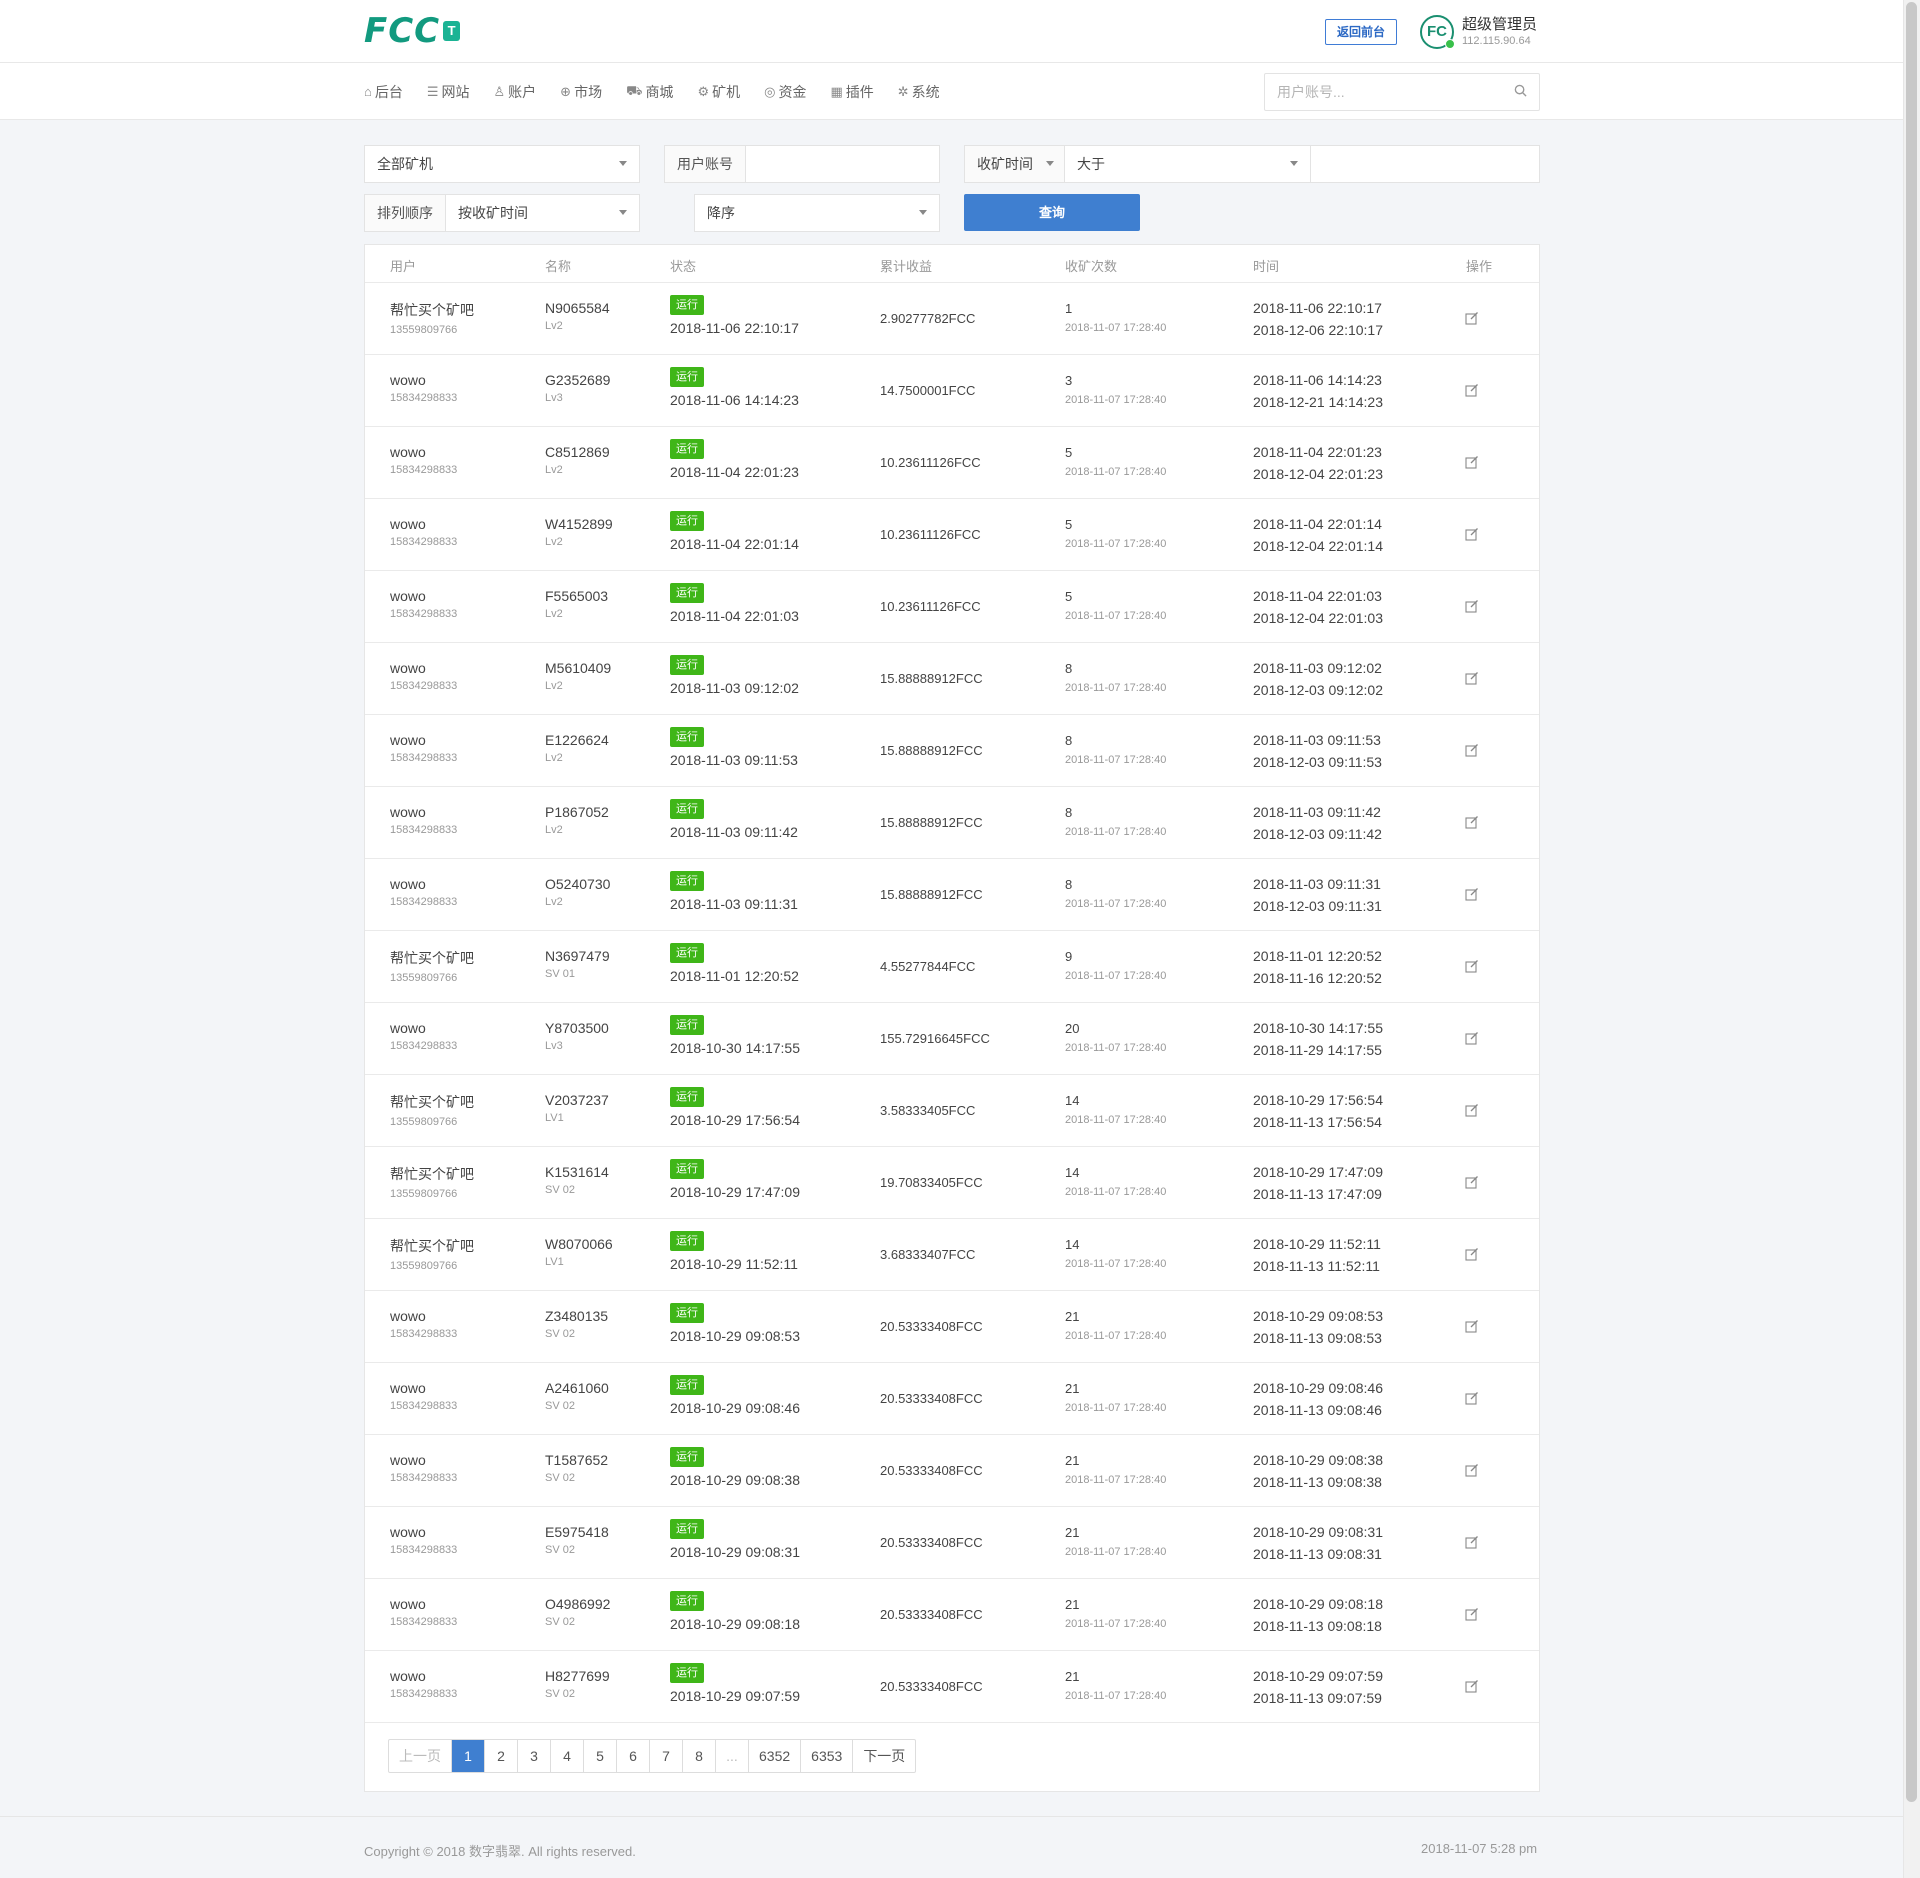 This screenshot has height=1878, width=1920. What do you see at coordinates (1425, 164) in the screenshot?
I see `time-value-input` at bounding box center [1425, 164].